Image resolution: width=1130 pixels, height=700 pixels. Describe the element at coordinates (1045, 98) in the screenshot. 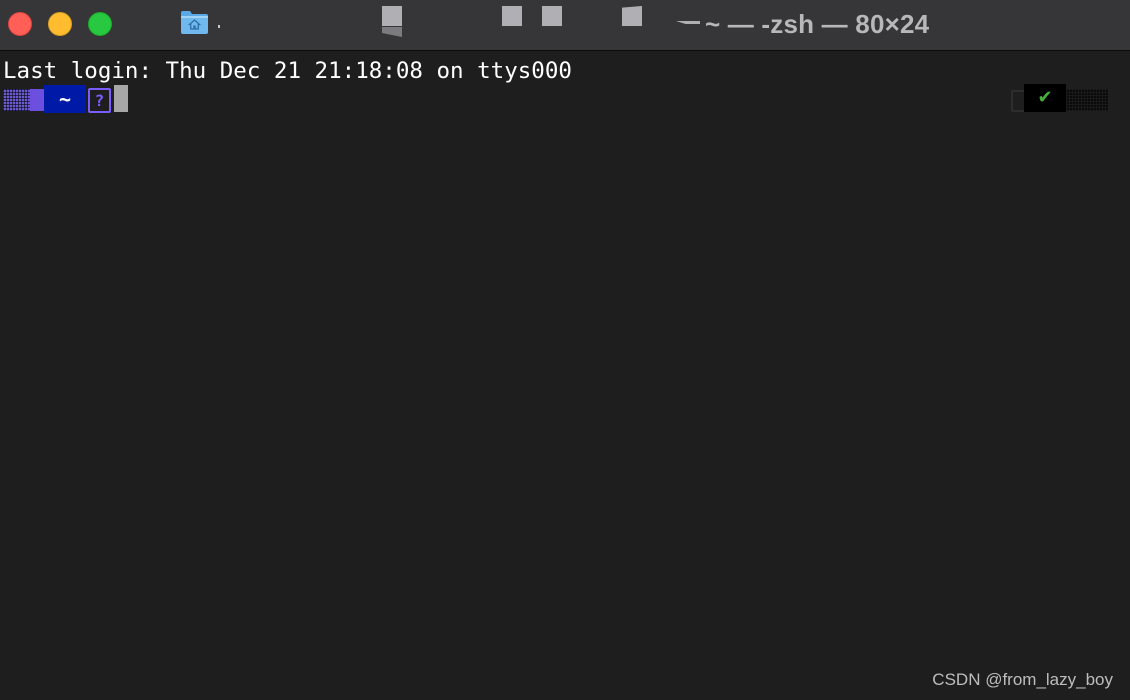

I see `status-ok-icon: ✔` at that location.